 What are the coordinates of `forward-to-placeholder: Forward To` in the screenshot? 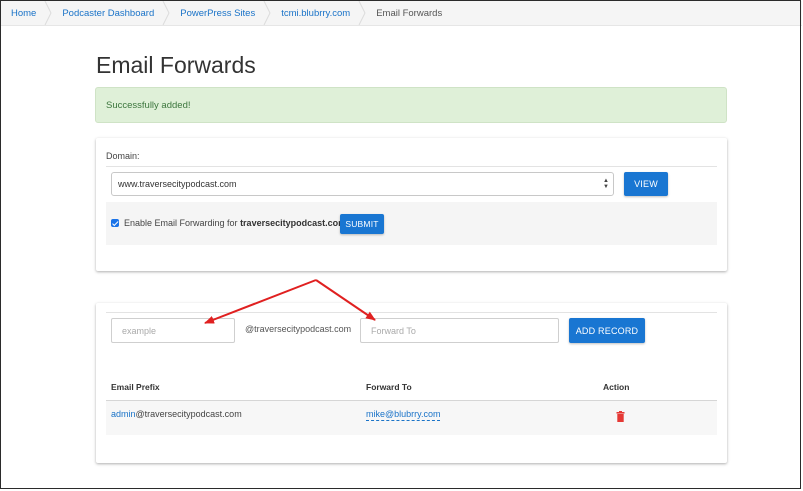 It's located at (393, 330).